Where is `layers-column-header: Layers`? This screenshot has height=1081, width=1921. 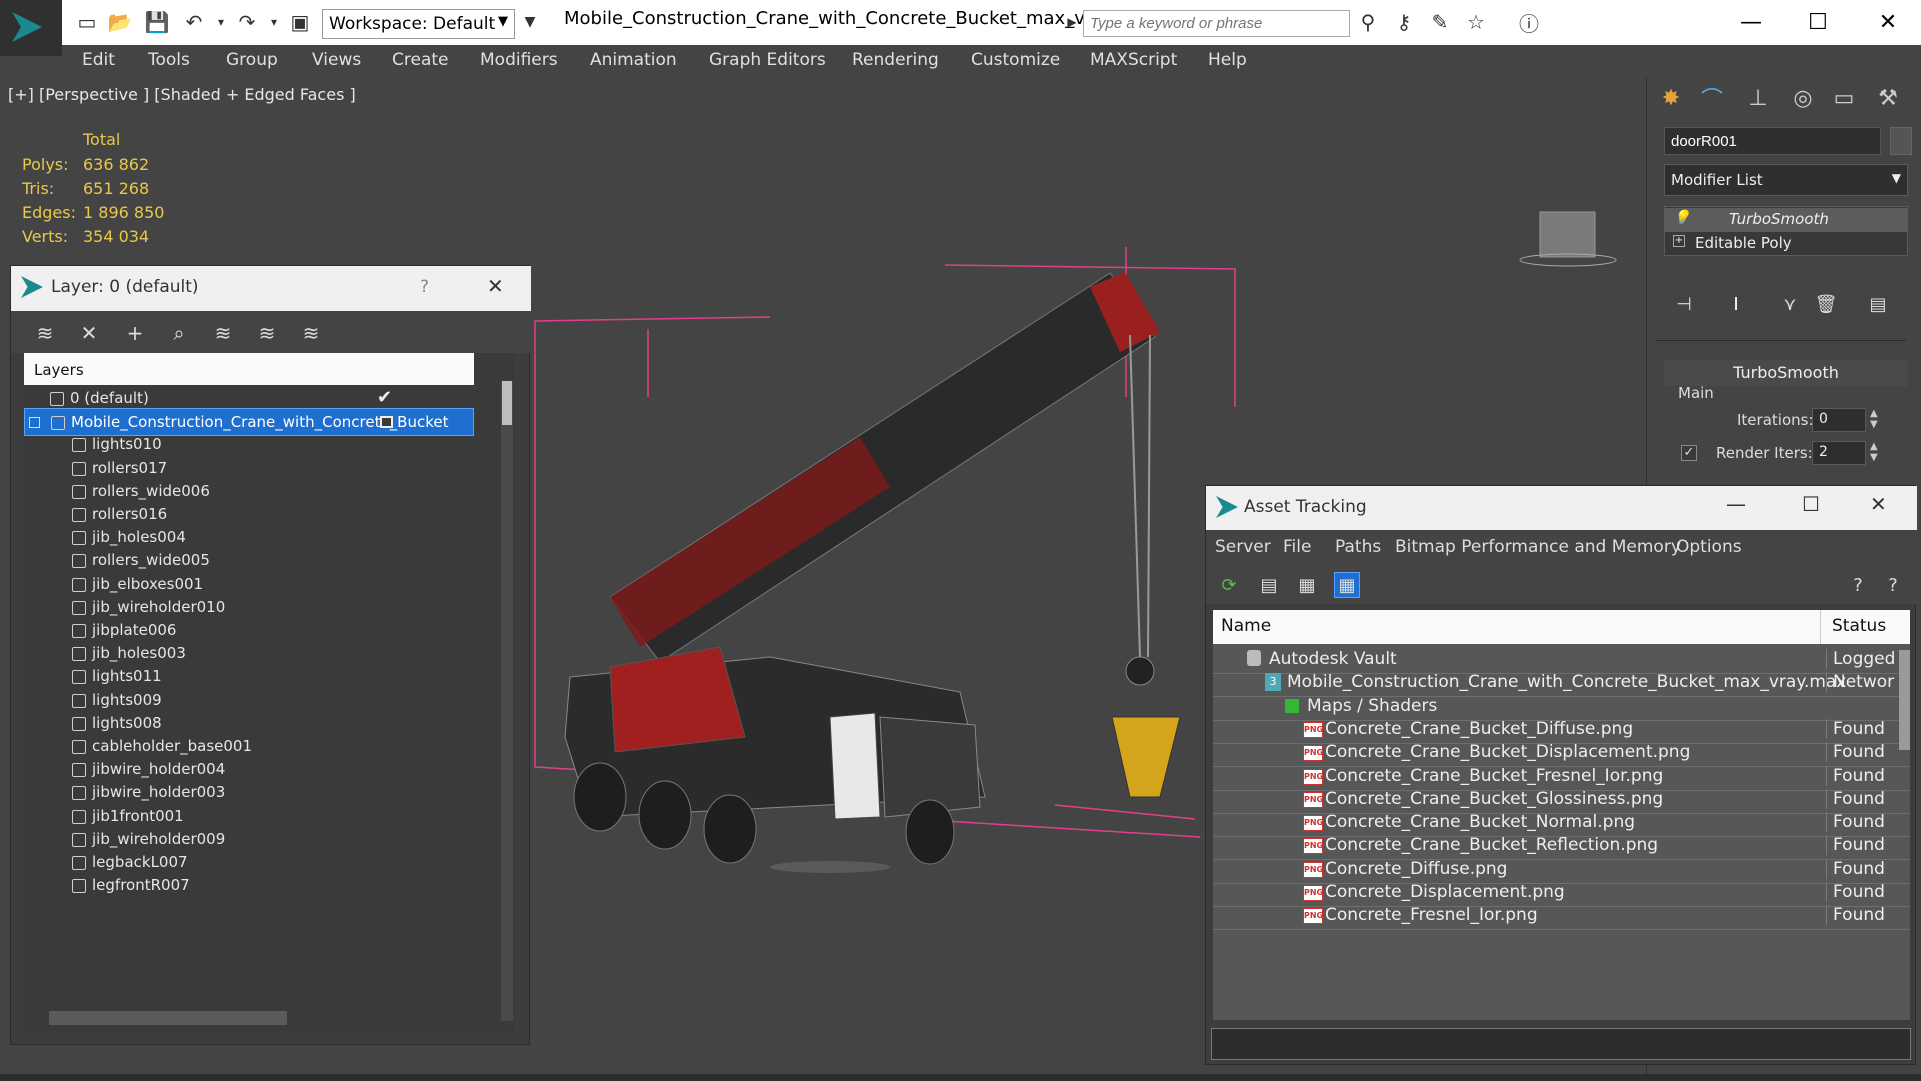 layers-column-header: Layers is located at coordinates (249, 369).